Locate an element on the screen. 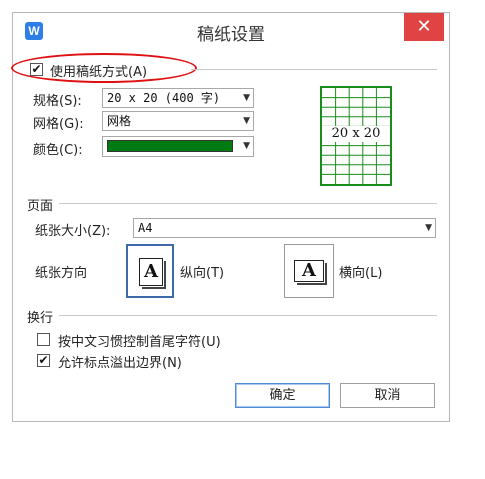  paper-size-select: A4 ▼ is located at coordinates (284, 228).